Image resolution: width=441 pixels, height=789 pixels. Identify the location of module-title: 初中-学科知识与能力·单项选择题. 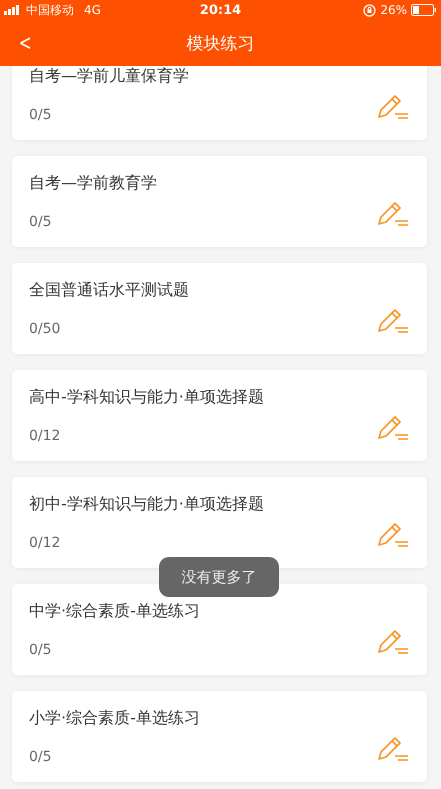
(147, 504).